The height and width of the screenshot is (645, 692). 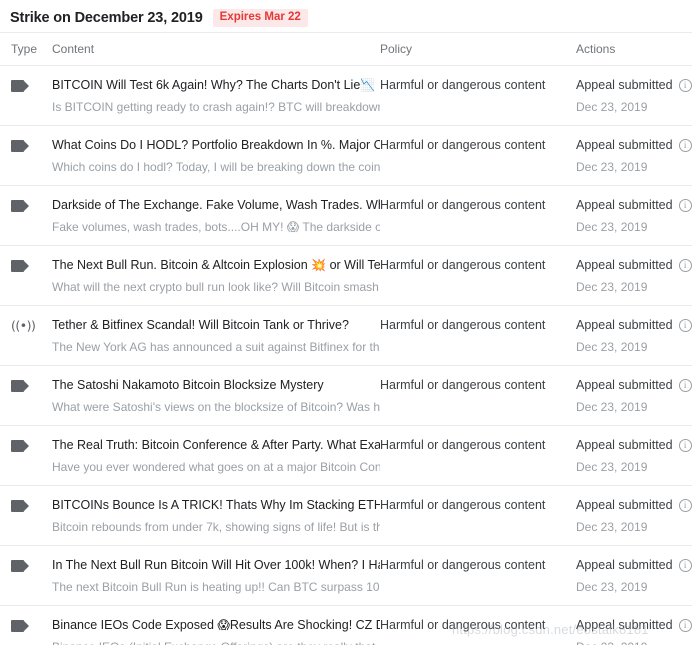 I want to click on table-header-row: Type Content Policy Actions, so click(x=346, y=48).